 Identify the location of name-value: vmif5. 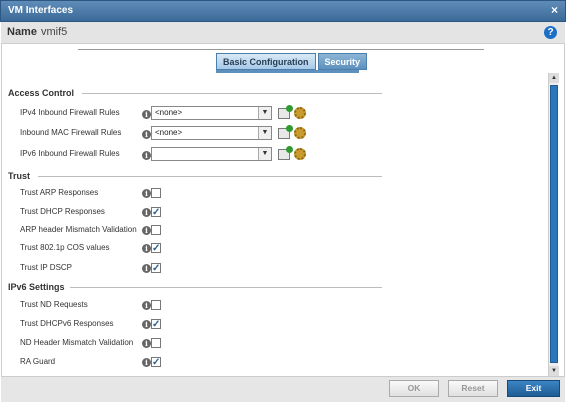
(54, 32).